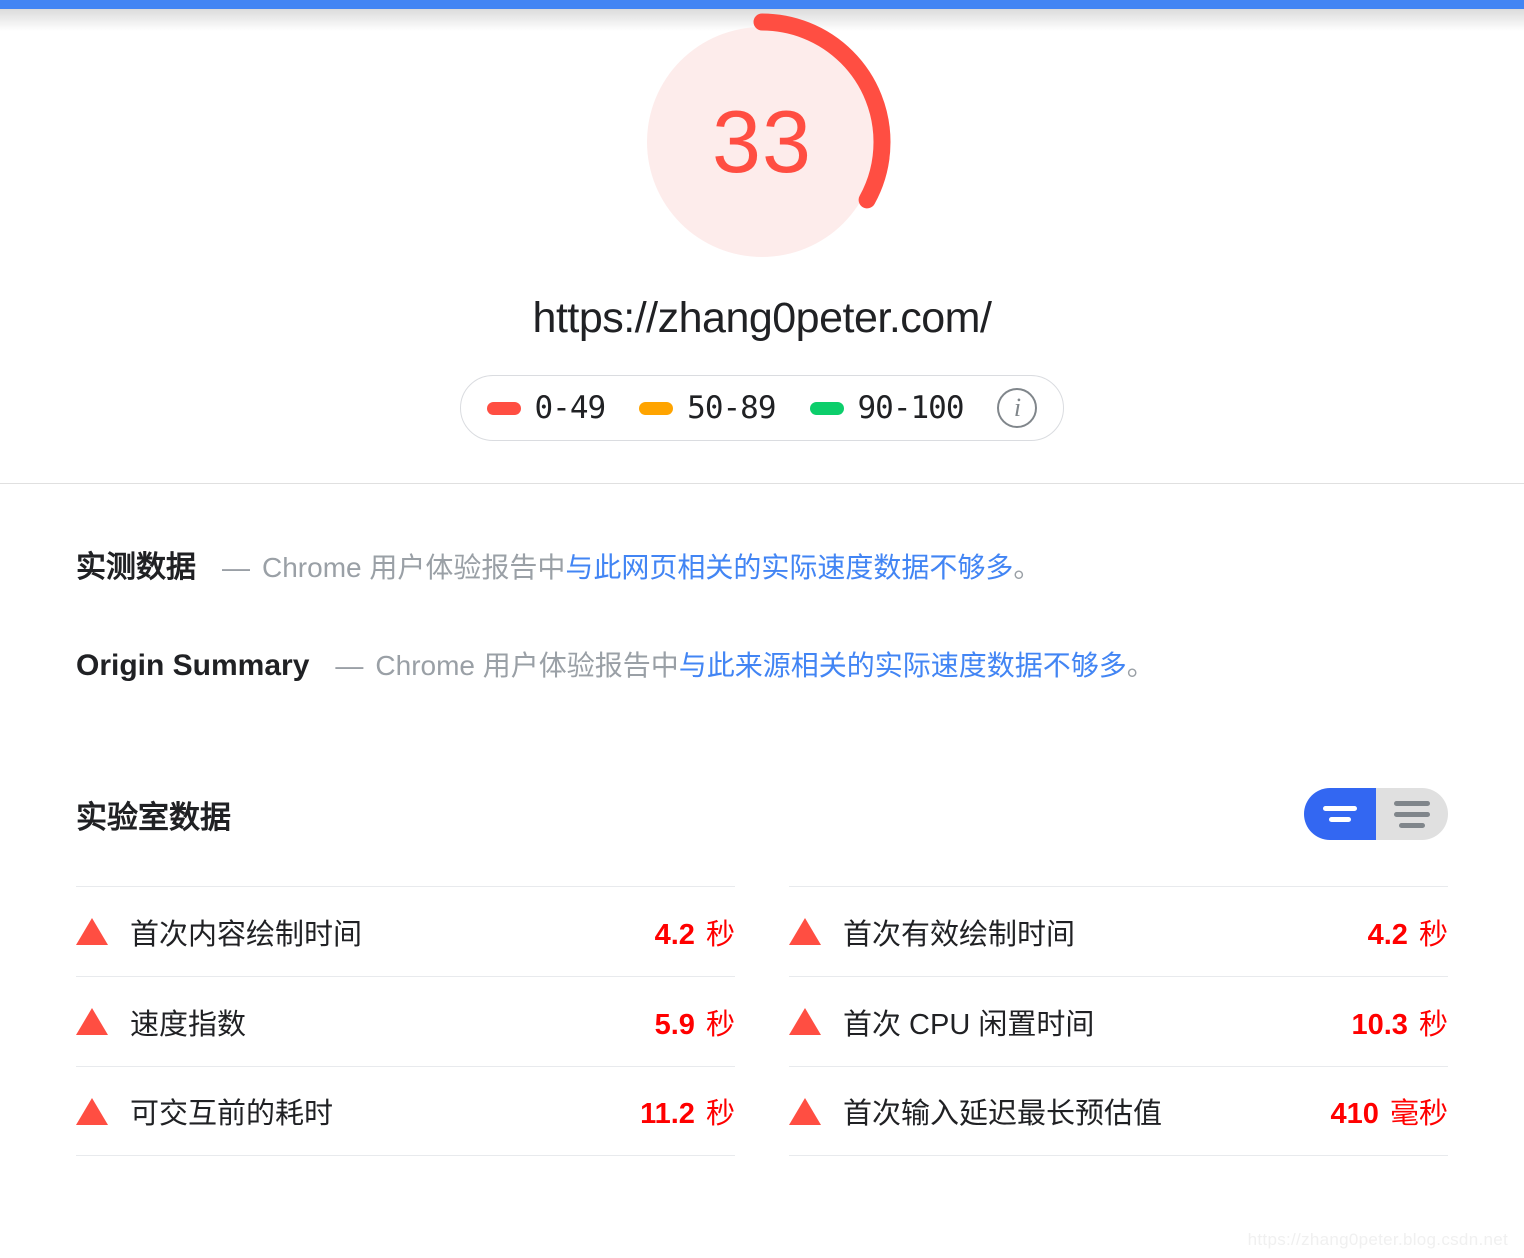 Image resolution: width=1524 pixels, height=1258 pixels. I want to click on info-icon: i, so click(1017, 408).